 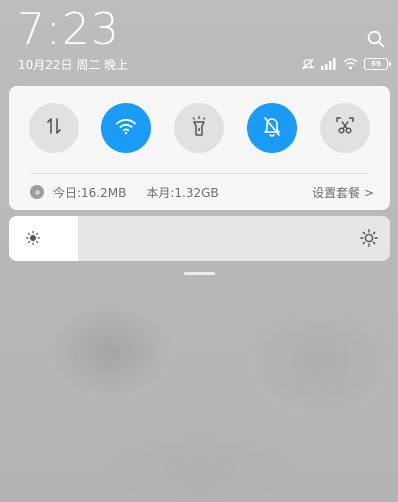 I want to click on toggle-silent-mode, so click(x=272, y=128).